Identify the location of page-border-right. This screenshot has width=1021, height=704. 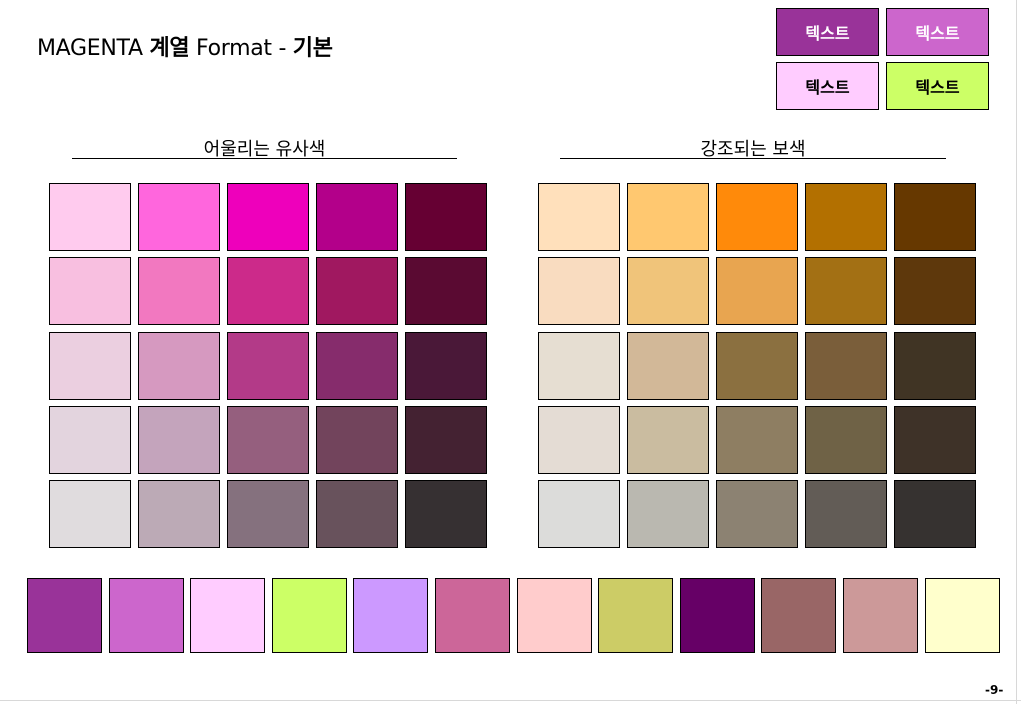
(1016, 352).